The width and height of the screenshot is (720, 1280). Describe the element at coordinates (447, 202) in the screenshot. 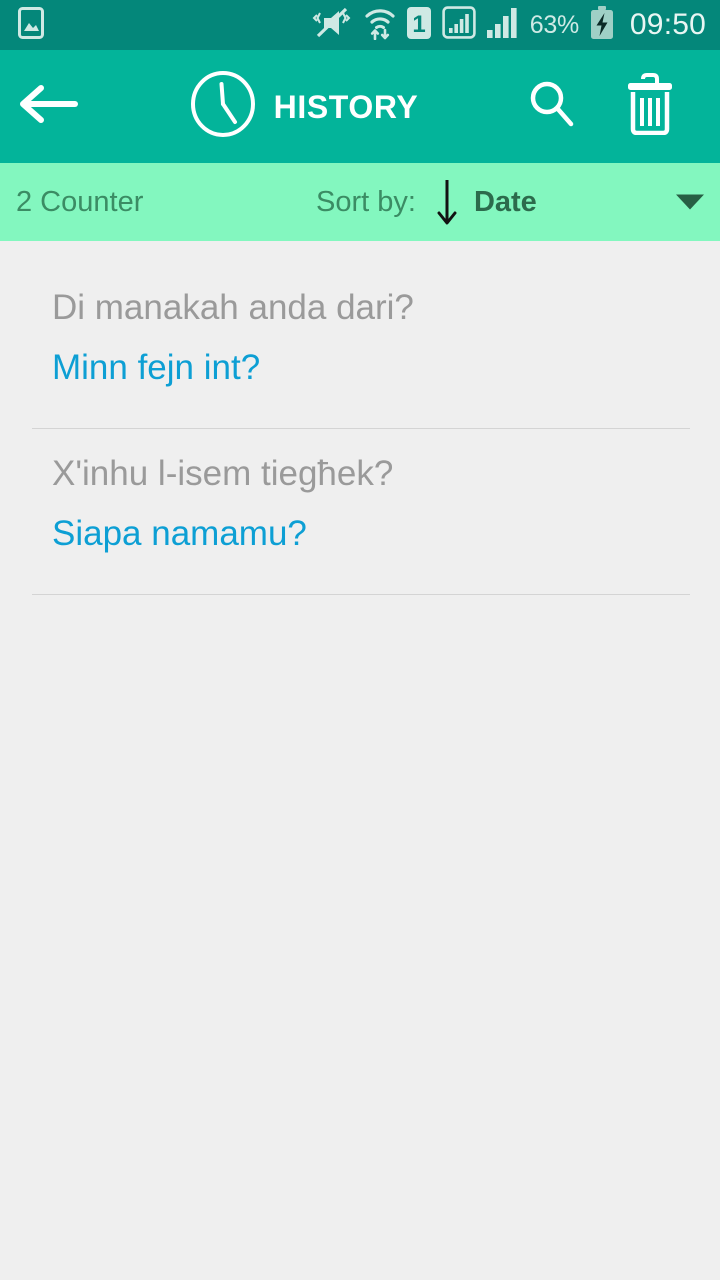

I see `arrow-down-icon` at that location.